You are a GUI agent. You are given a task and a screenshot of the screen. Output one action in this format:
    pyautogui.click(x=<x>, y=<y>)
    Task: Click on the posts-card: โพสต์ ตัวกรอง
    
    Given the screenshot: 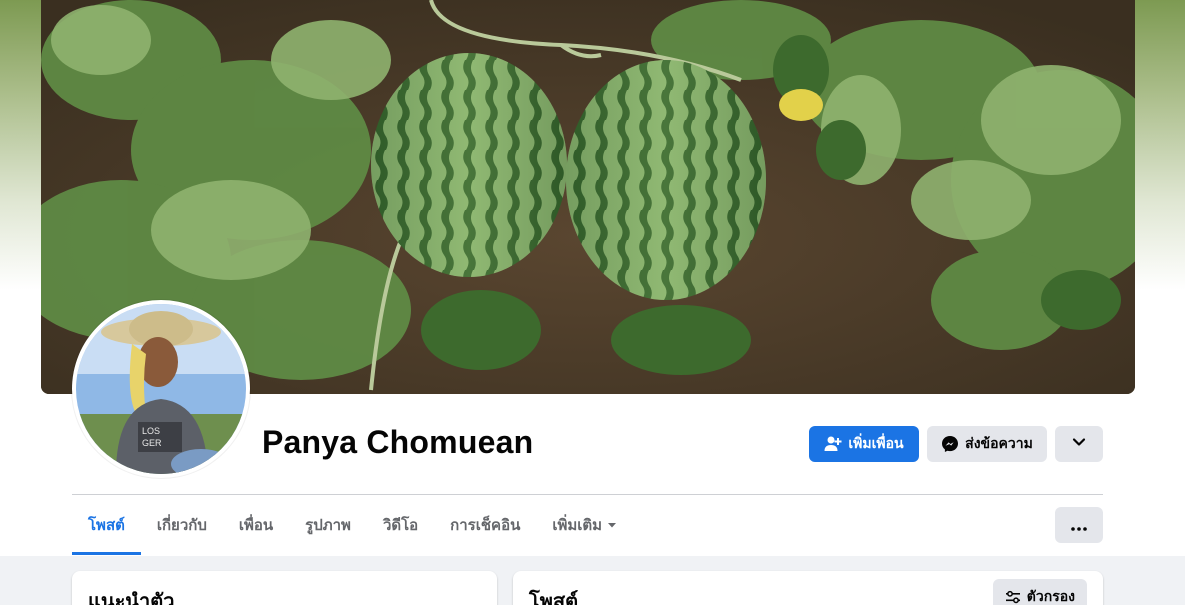 What is the action you would take?
    pyautogui.click(x=808, y=588)
    